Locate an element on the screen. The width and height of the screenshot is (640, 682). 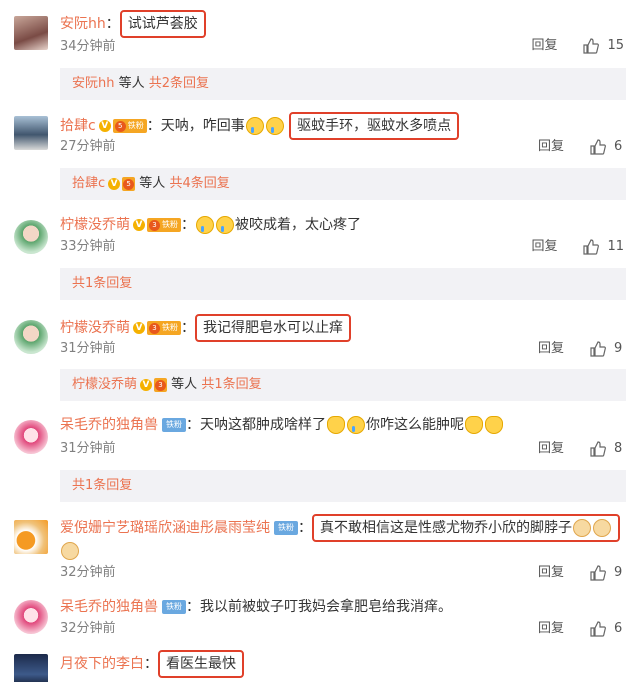
comment-item: 呆毛乔的独角兽 铁粉 ：我以前被蚊子叮我妈会拿肥皂给我消痒。 32分钟前 回复 6 is located at coordinates (320, 619).